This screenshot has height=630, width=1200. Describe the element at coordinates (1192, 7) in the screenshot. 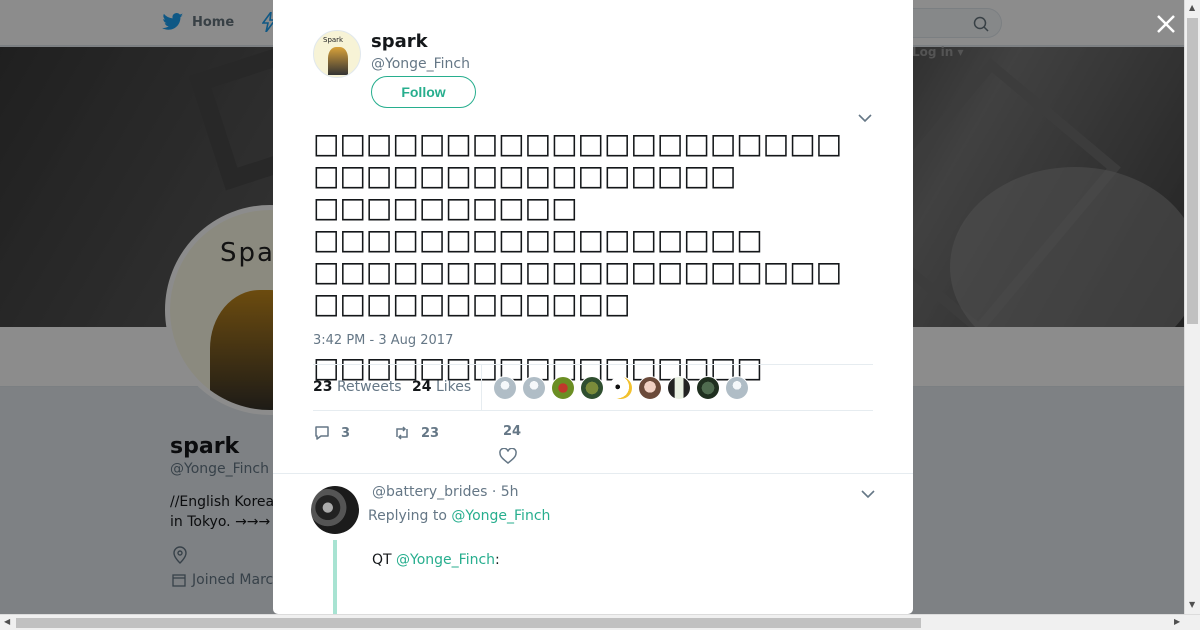

I see `scroll-up-arrow-icon: ▲` at that location.